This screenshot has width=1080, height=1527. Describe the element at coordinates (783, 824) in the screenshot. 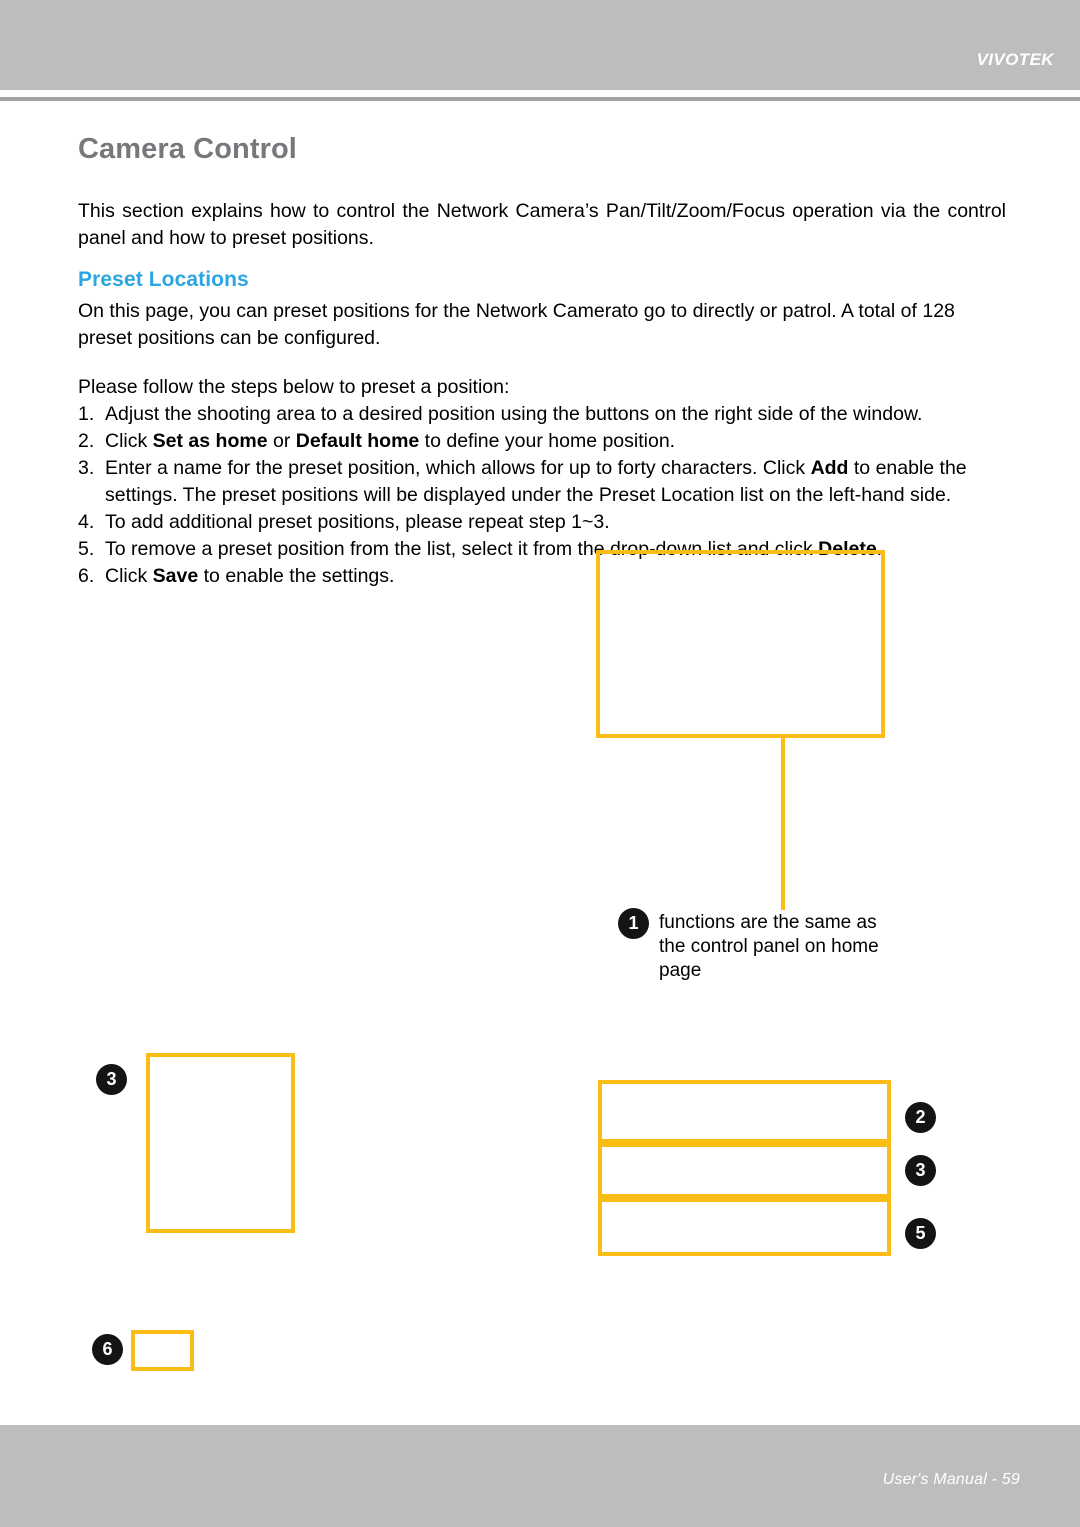

I see `callout-connector-line` at that location.